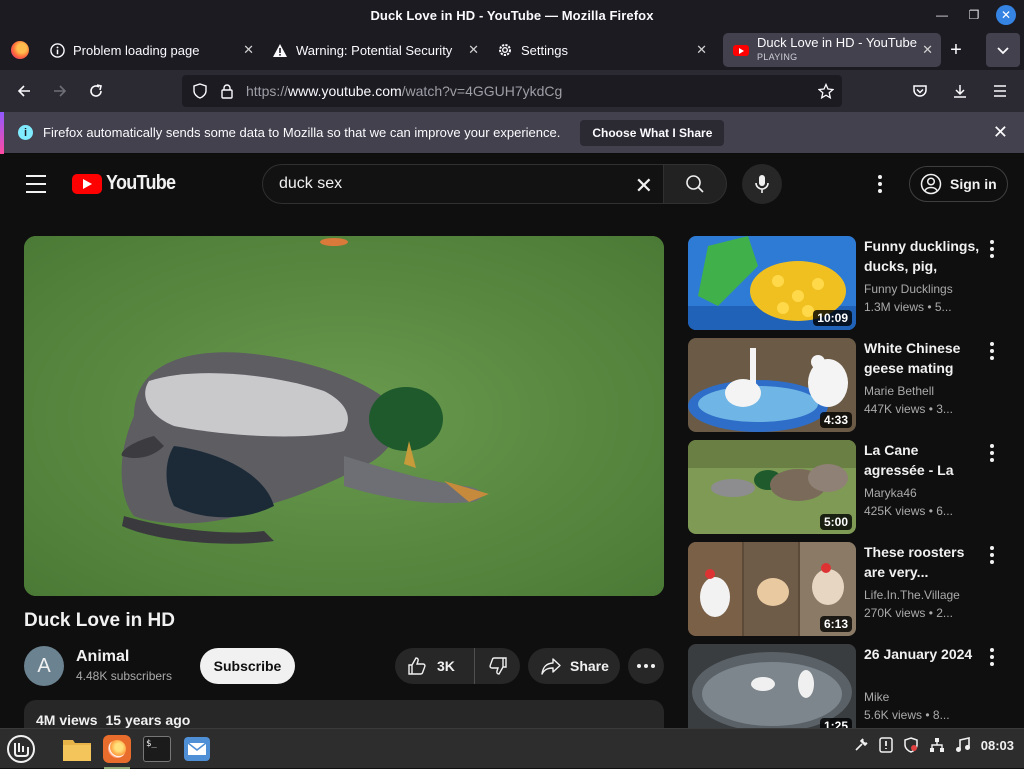 This screenshot has height=769, width=1024. Describe the element at coordinates (899, 391) in the screenshot. I see `recommendation-channel: Marie Bethell` at that location.